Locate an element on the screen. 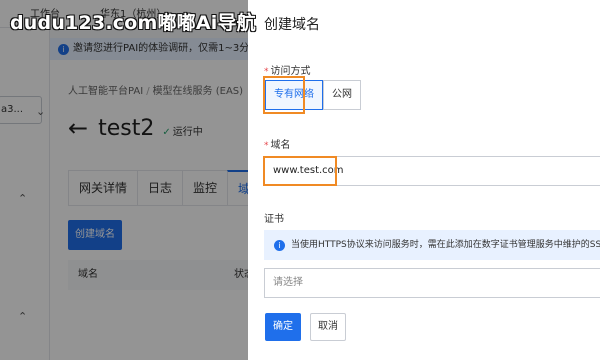 The image size is (600, 360). domain-label-text: 域名 is located at coordinates (280, 145).